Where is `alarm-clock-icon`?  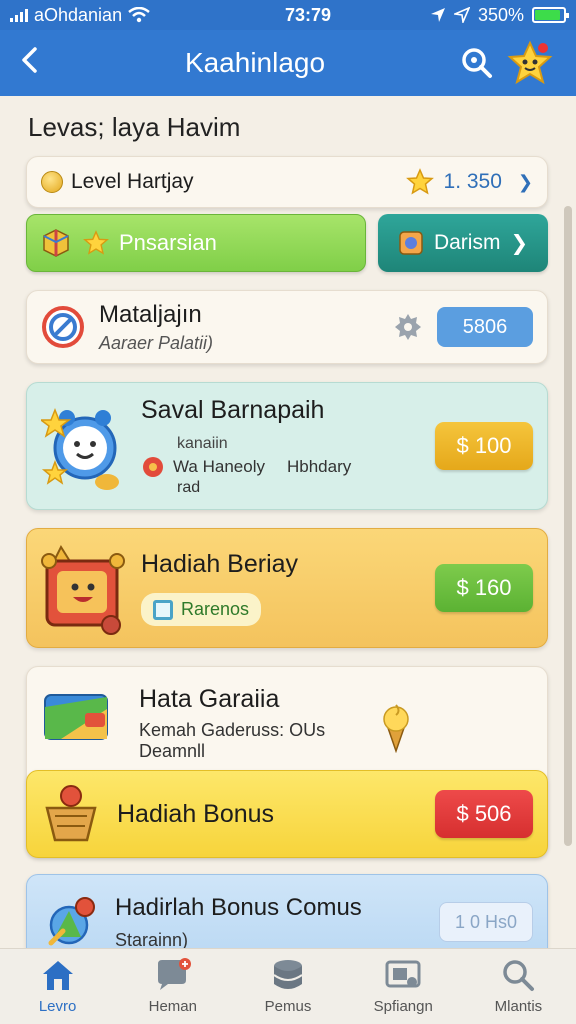 alarm-clock-icon is located at coordinates (80, 448).